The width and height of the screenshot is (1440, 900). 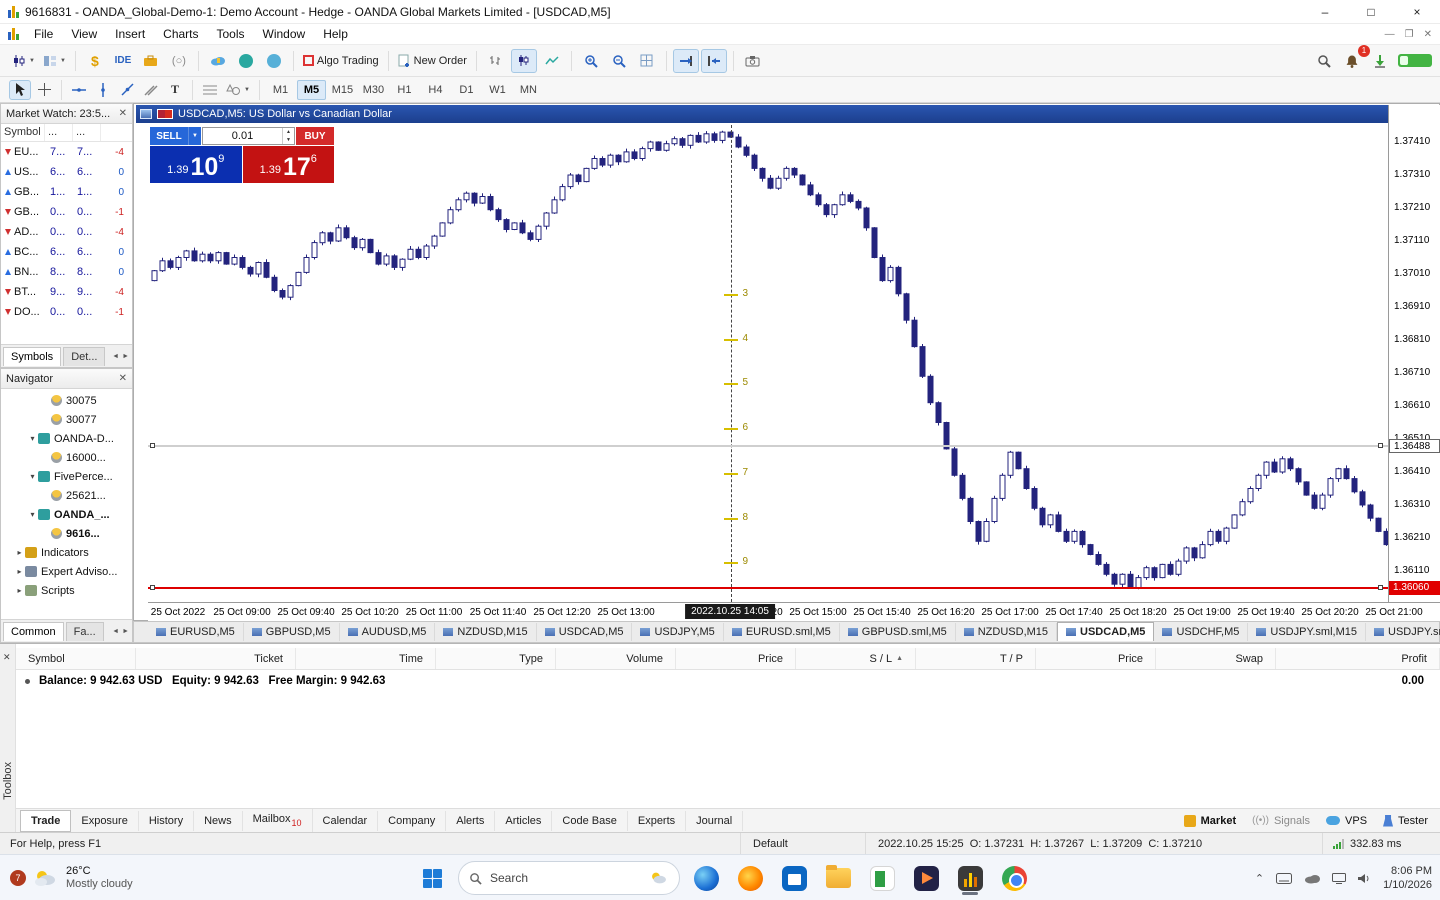 I want to click on timeframe-h1: H1, so click(x=404, y=90).